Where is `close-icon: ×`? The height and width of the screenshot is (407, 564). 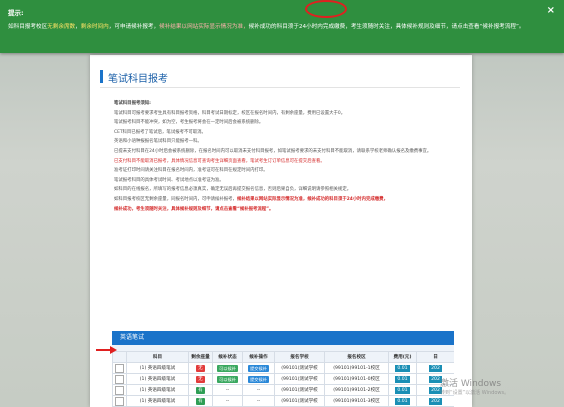 close-icon: × is located at coordinates (551, 10).